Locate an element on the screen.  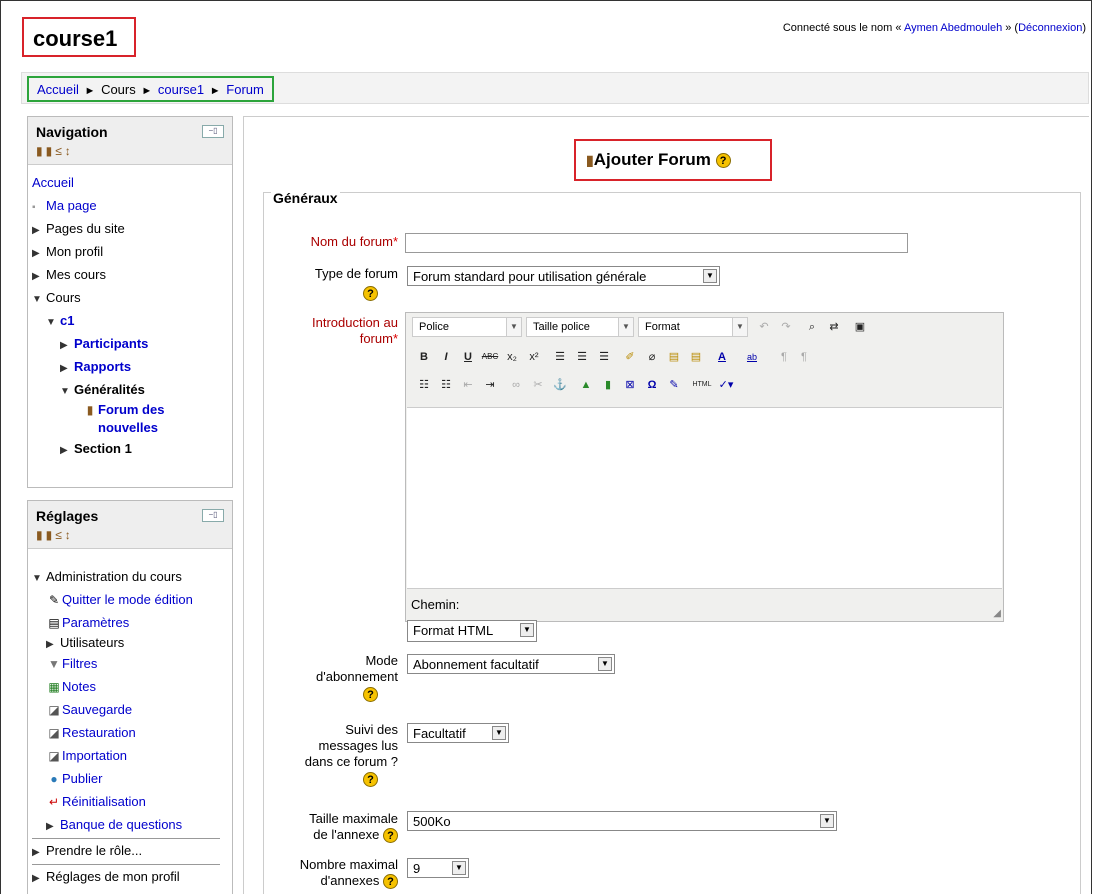
highlight-color-icon: ab is located at coordinates (752, 357).